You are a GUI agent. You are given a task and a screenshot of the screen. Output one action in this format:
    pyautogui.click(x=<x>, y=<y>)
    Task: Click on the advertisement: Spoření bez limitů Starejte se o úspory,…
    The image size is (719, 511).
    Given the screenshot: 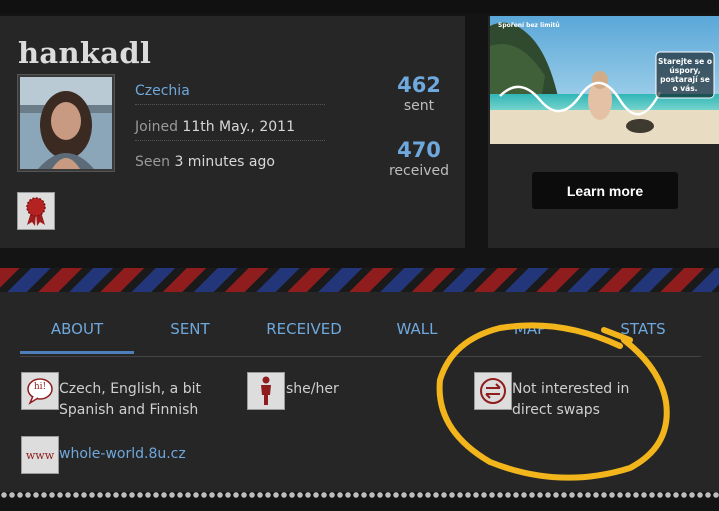 What is the action you would take?
    pyautogui.click(x=603, y=132)
    